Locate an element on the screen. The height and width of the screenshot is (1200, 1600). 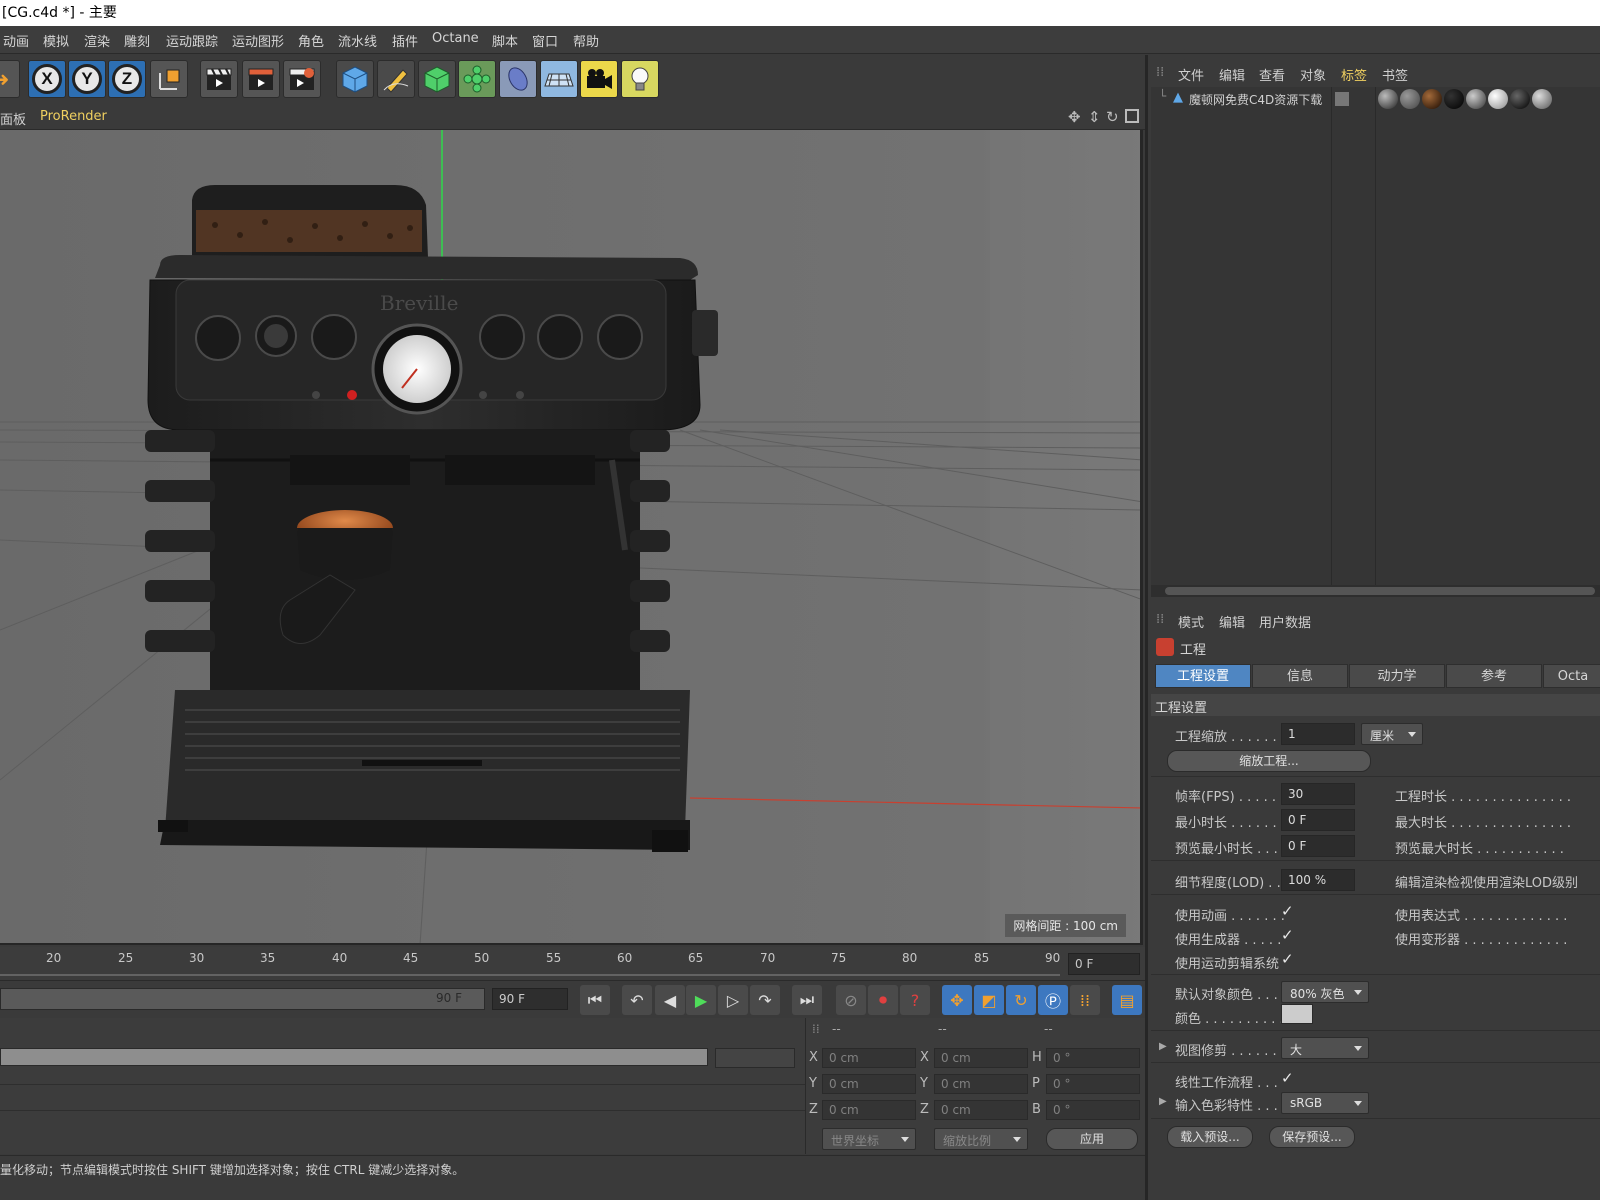
am-menu-mode: 模式 is located at coordinates (1191, 621).